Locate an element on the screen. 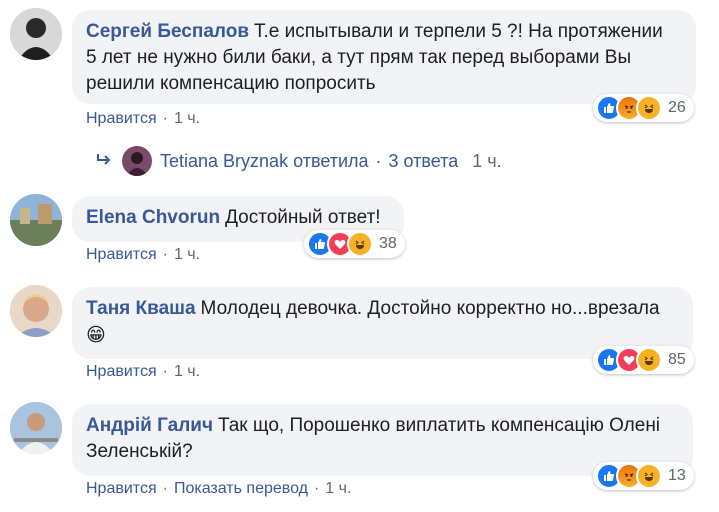  reply-time: 1 ч. is located at coordinates (487, 160).